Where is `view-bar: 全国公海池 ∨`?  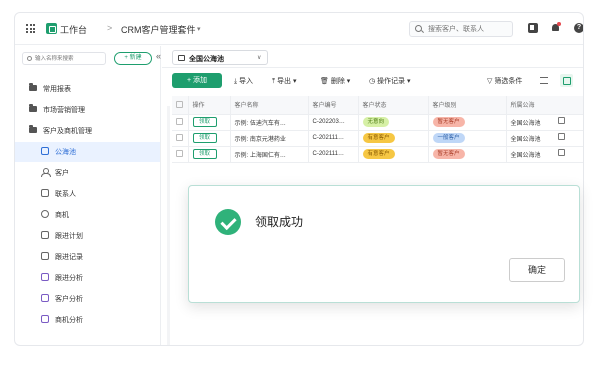 view-bar: 全国公海池 ∨ is located at coordinates (372, 57).